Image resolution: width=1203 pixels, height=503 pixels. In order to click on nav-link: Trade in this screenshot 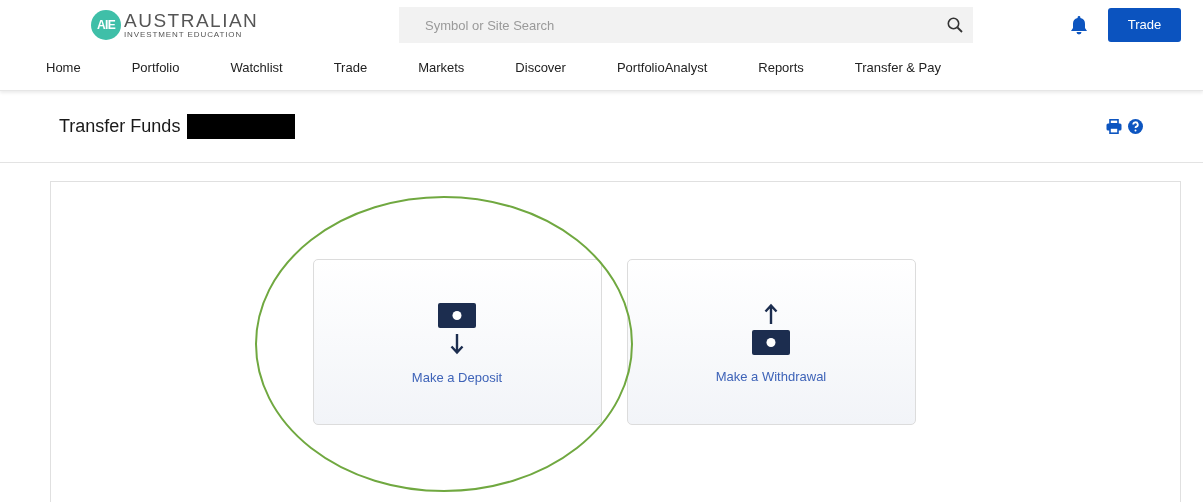, I will do `click(350, 68)`.